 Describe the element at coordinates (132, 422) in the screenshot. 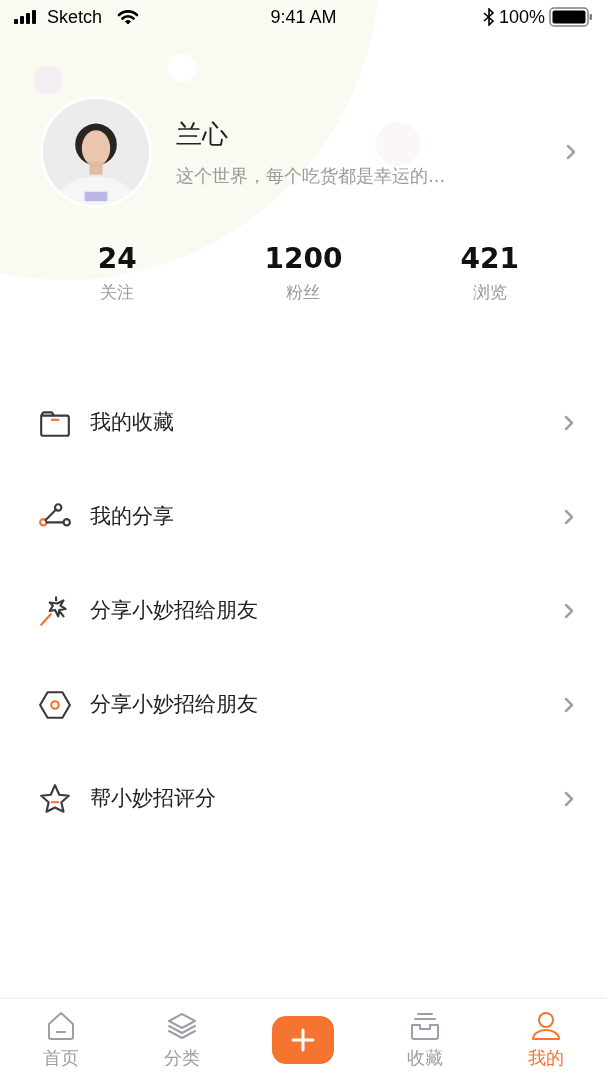

I see `menu-label: 我的收藏` at that location.